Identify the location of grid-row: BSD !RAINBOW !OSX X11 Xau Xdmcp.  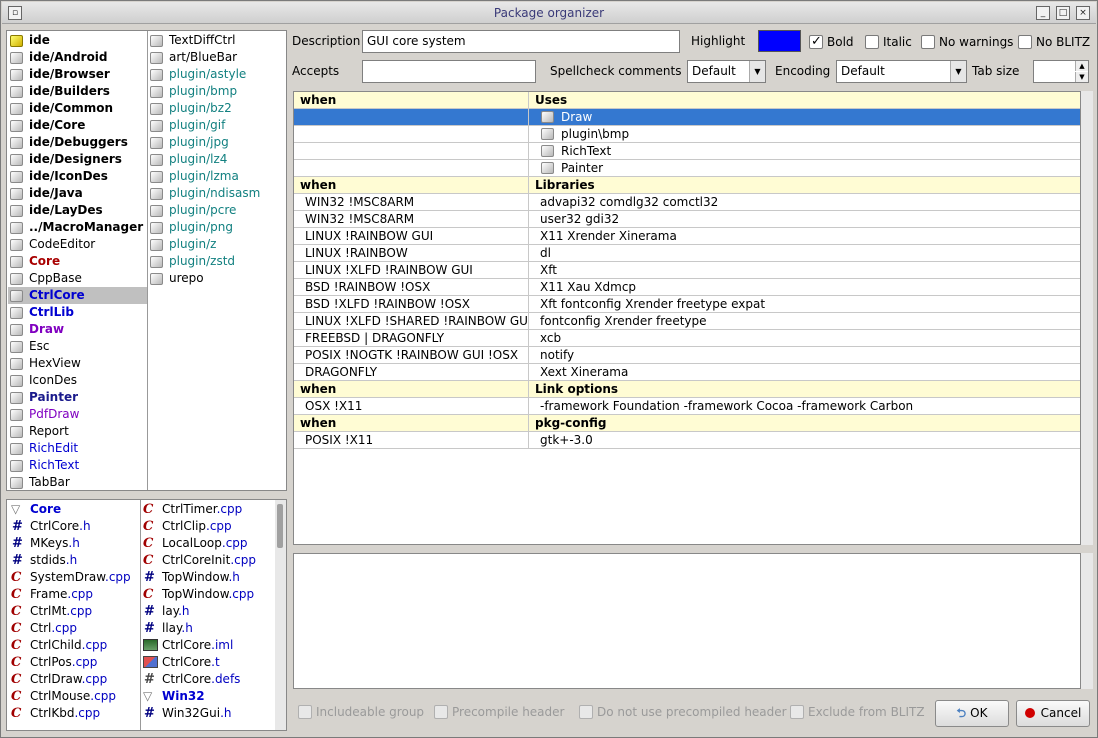
(687, 287).